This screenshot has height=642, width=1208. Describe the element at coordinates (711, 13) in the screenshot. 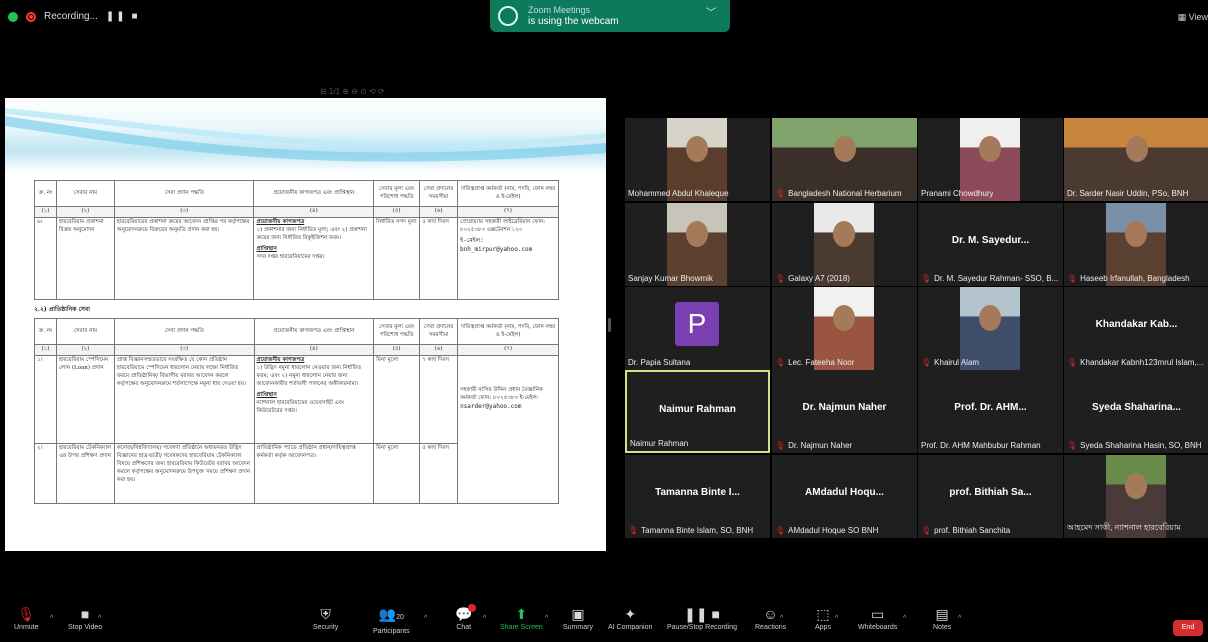

I see `chevron-down-icon: ﹀` at that location.